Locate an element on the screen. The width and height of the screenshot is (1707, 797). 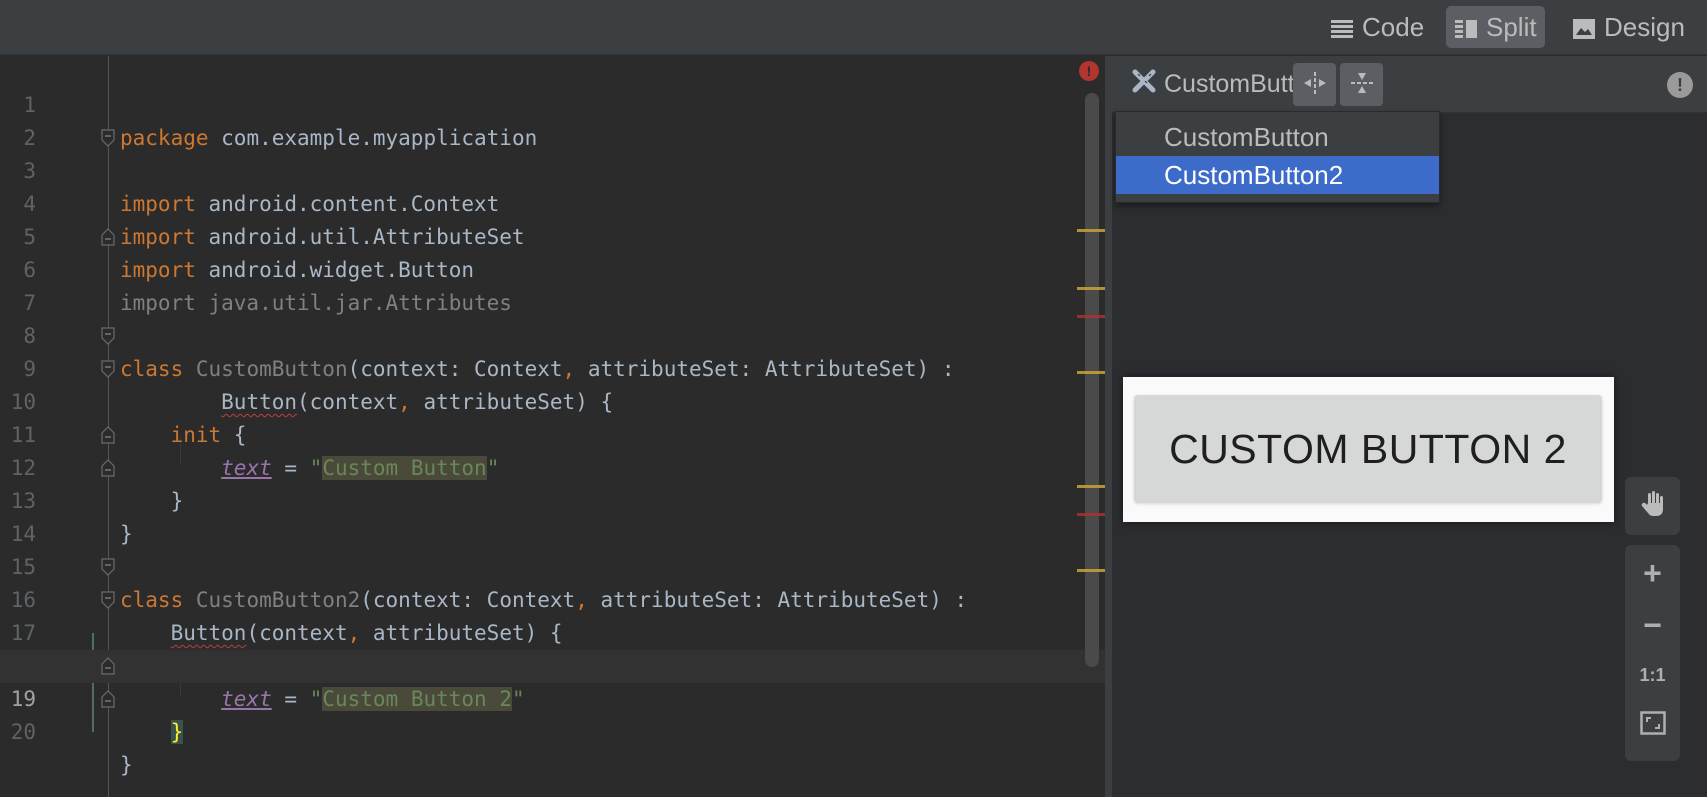
zoom-in-button: + is located at coordinates (1652, 573).